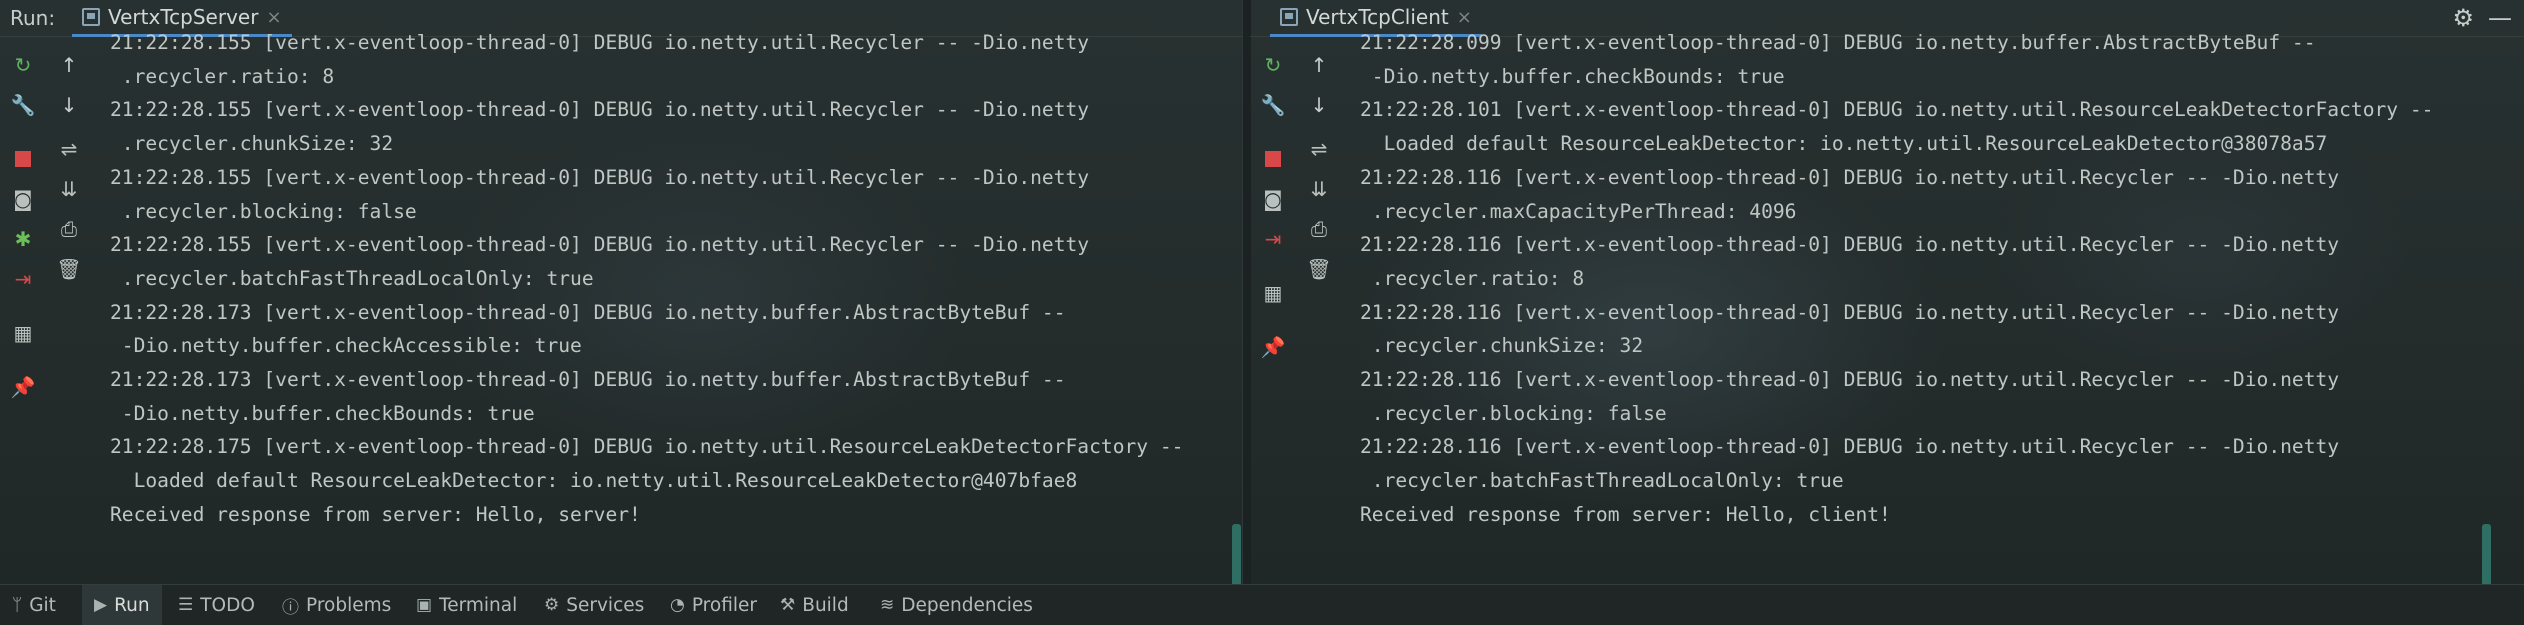 Image resolution: width=2524 pixels, height=625 pixels. What do you see at coordinates (1273, 310) in the screenshot?
I see `run-actions-toolbar: ↻ 🔧 ◙ ⇥ ▦ 📌` at bounding box center [1273, 310].